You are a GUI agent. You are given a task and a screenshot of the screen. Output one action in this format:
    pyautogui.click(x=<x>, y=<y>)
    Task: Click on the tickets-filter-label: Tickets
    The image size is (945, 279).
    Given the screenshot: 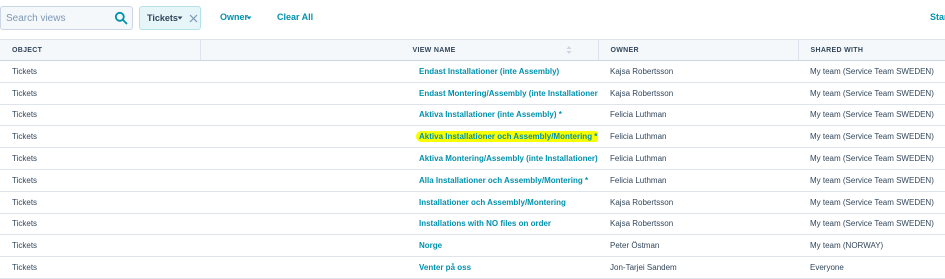 What is the action you would take?
    pyautogui.click(x=162, y=18)
    